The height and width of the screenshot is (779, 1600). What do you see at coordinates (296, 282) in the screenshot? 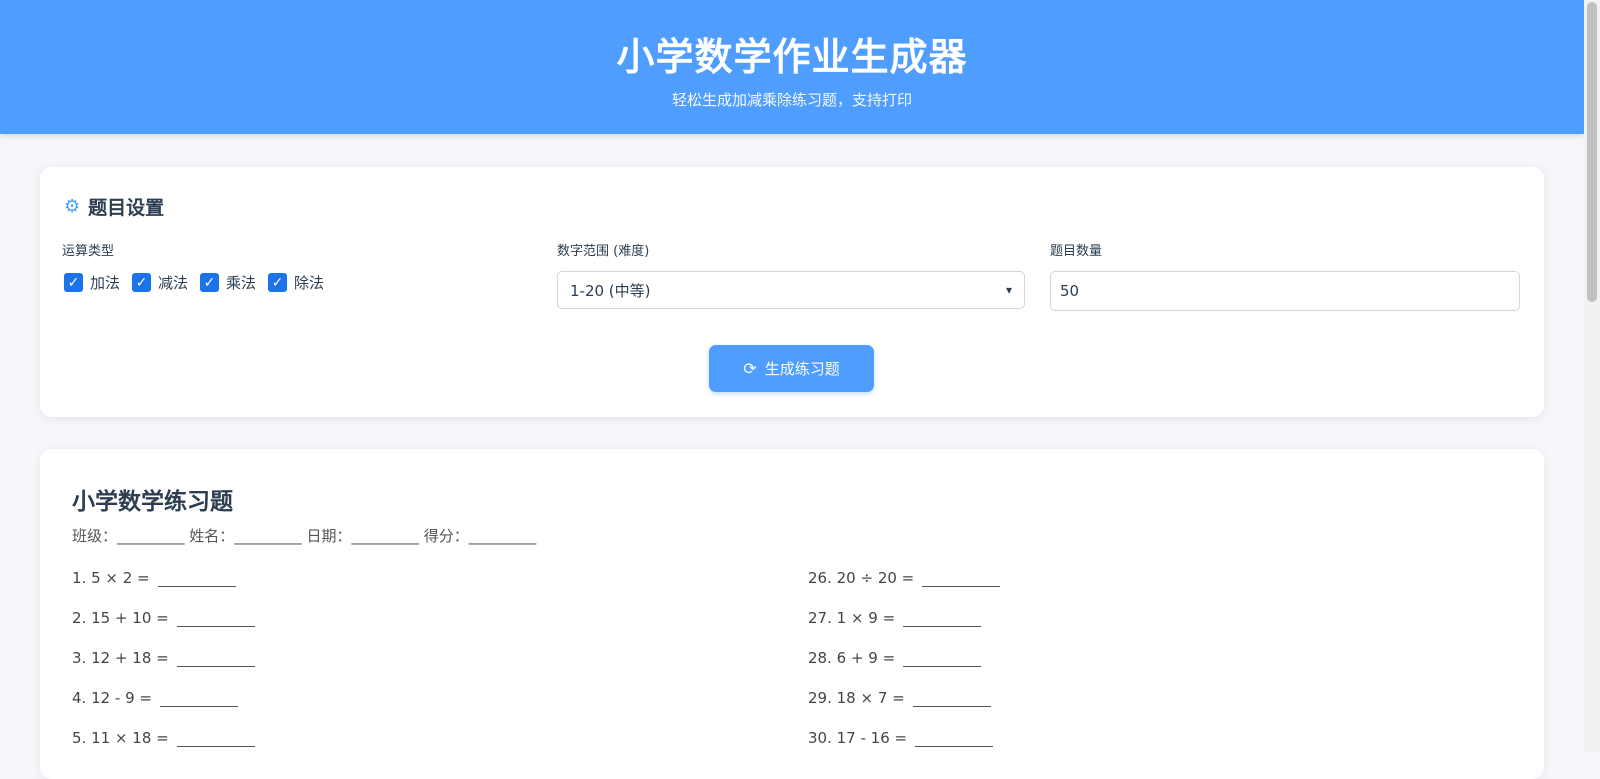
I see `division-checkbox: ✓ 除法` at bounding box center [296, 282].